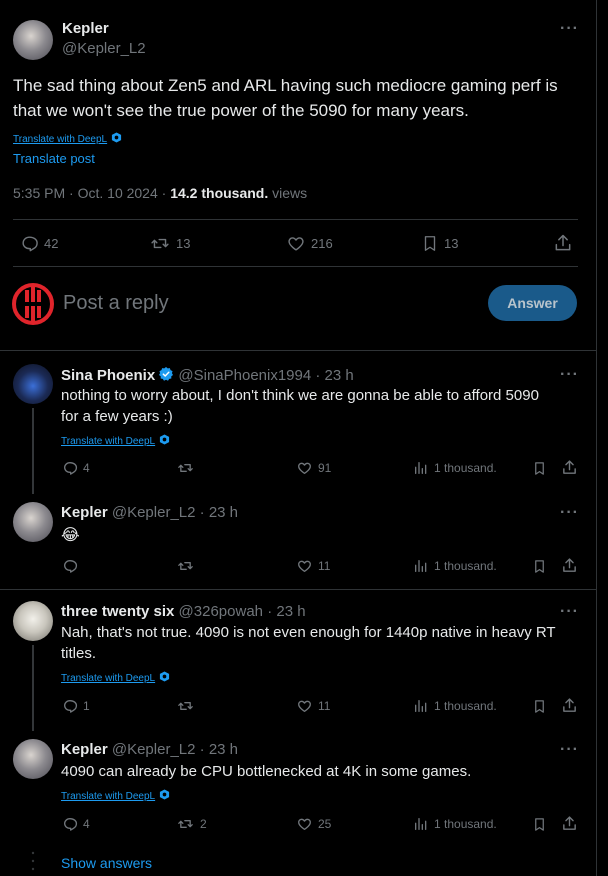 This screenshot has width=608, height=876. I want to click on author-avatar, so click(33, 40).